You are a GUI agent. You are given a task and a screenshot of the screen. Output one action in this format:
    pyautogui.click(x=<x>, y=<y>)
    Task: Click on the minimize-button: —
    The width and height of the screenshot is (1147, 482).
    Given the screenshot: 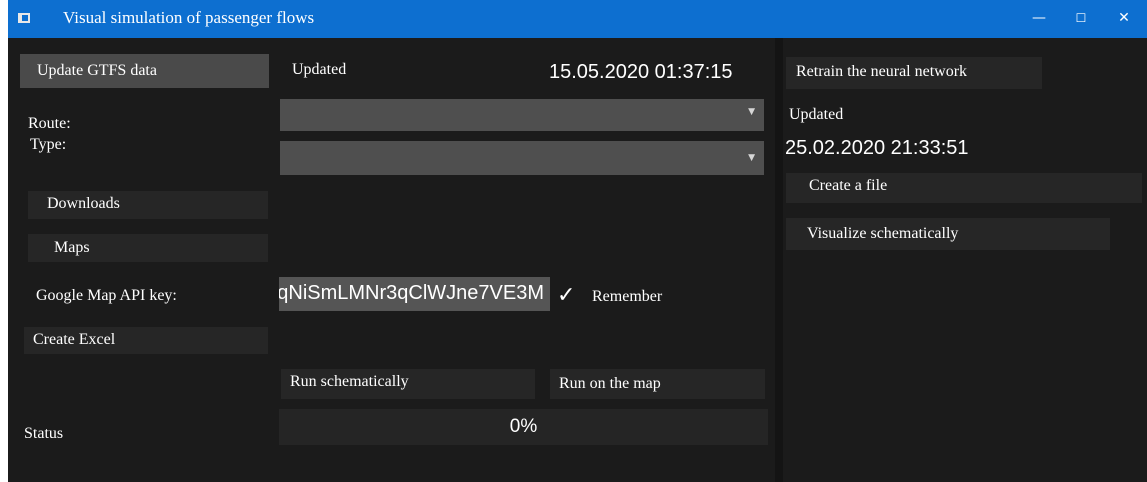 What is the action you would take?
    pyautogui.click(x=1039, y=18)
    